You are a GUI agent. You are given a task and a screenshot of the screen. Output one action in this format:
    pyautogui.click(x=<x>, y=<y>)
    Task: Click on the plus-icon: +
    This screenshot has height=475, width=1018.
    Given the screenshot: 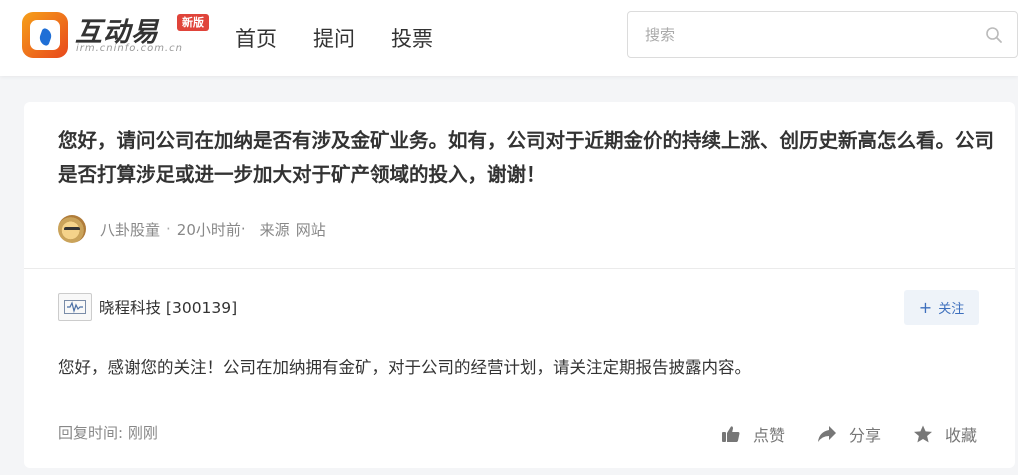 What is the action you would take?
    pyautogui.click(x=925, y=307)
    